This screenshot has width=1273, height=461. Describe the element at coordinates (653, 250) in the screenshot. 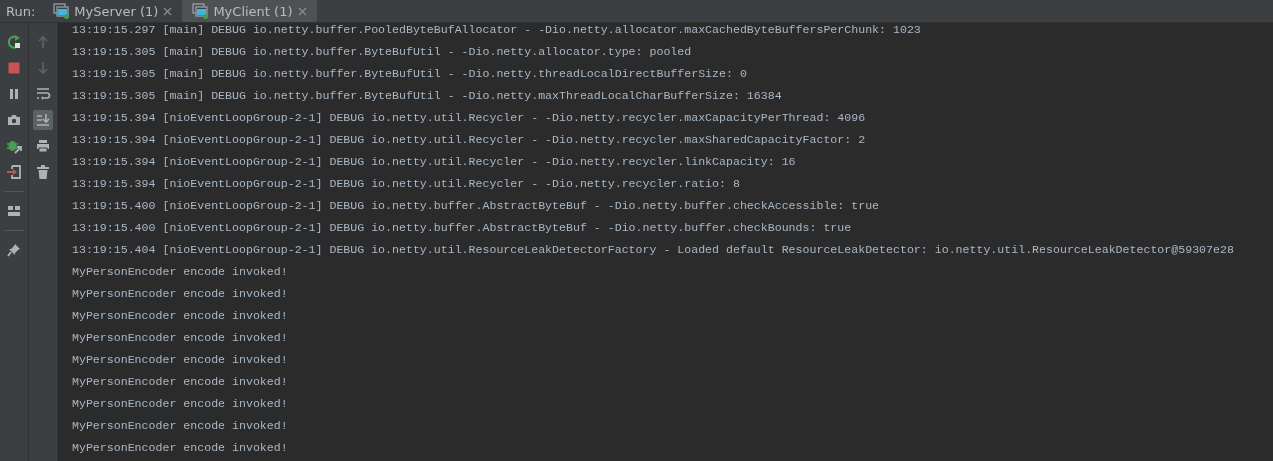

I see `console-line: 13:19:15.404 [nioEventLoopGroup-2-1] DEBUG io.netty.util.ResourceLeakDetectorFactory - Loaded default ResourceLeakDetector: io.netty.util.ResourceLeakDetector@59307e28` at that location.